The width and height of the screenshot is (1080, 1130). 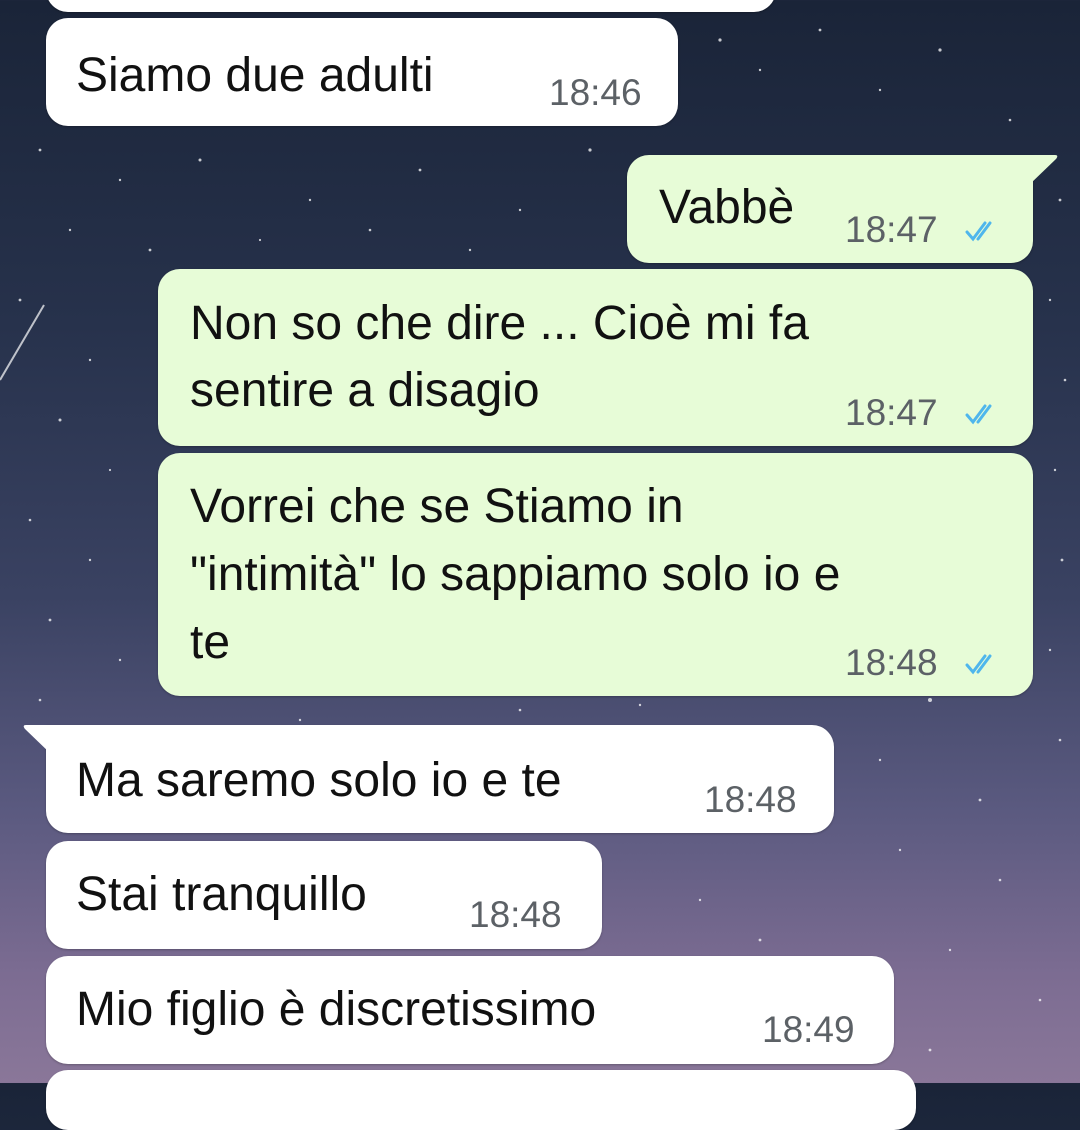 What do you see at coordinates (515, 574) in the screenshot?
I see `message-text-line: "intimità" lo sappiamo solo io e` at bounding box center [515, 574].